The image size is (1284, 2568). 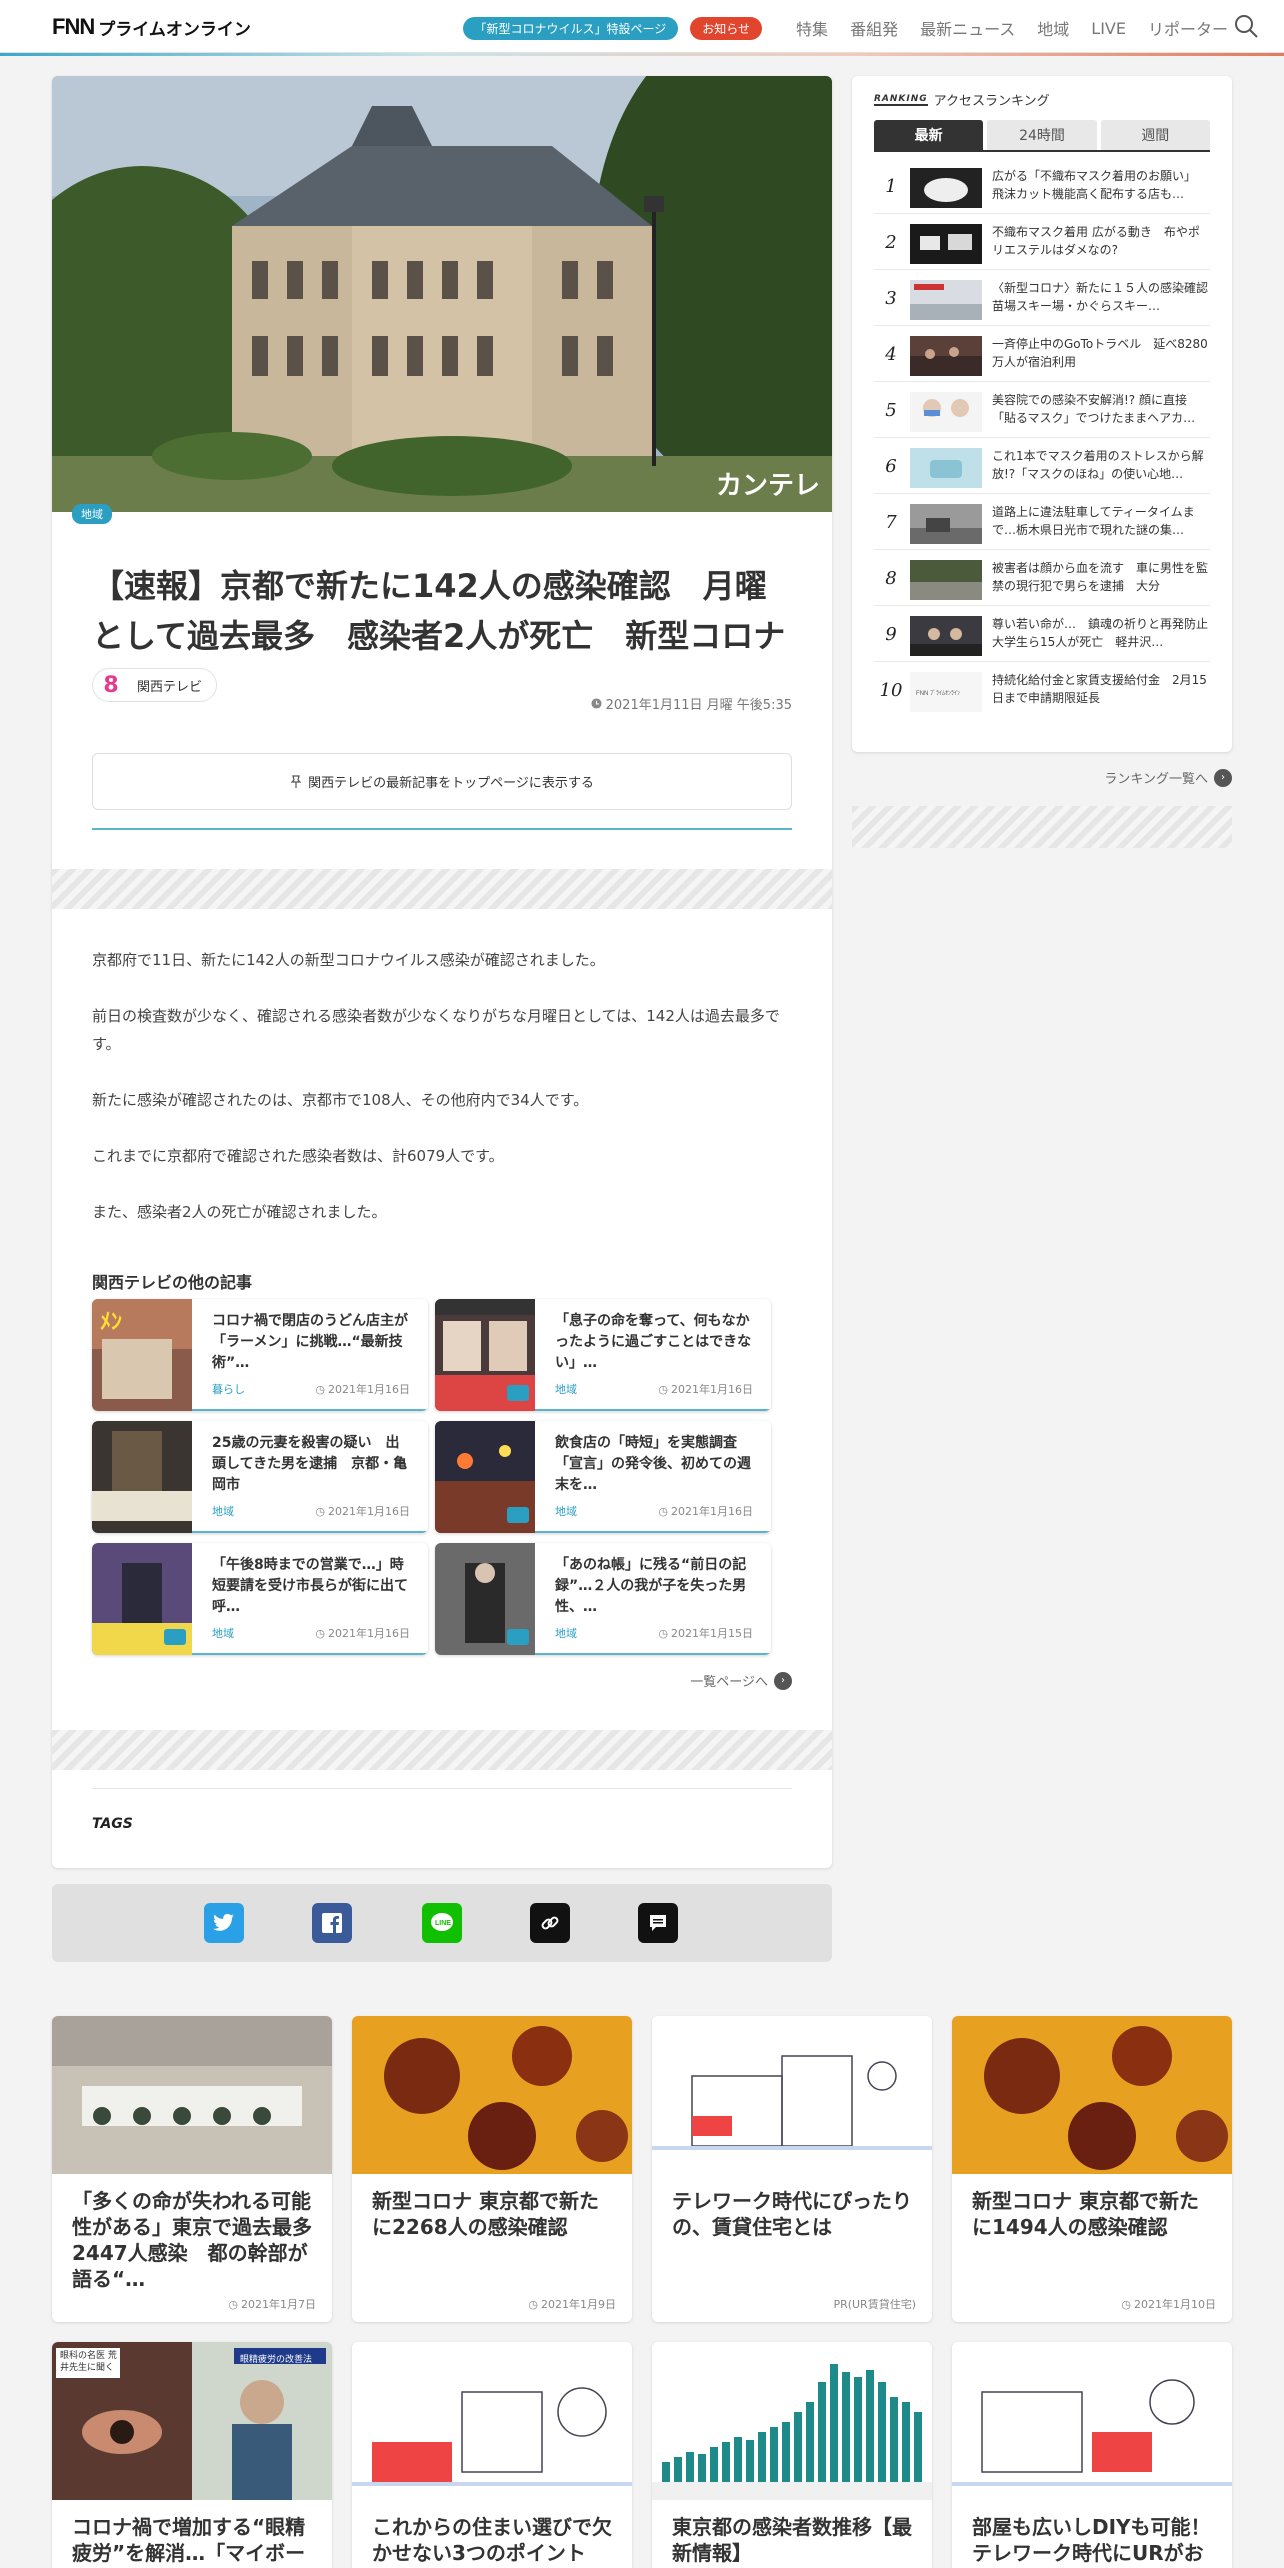 I want to click on rank-number: 10, so click(x=891, y=690).